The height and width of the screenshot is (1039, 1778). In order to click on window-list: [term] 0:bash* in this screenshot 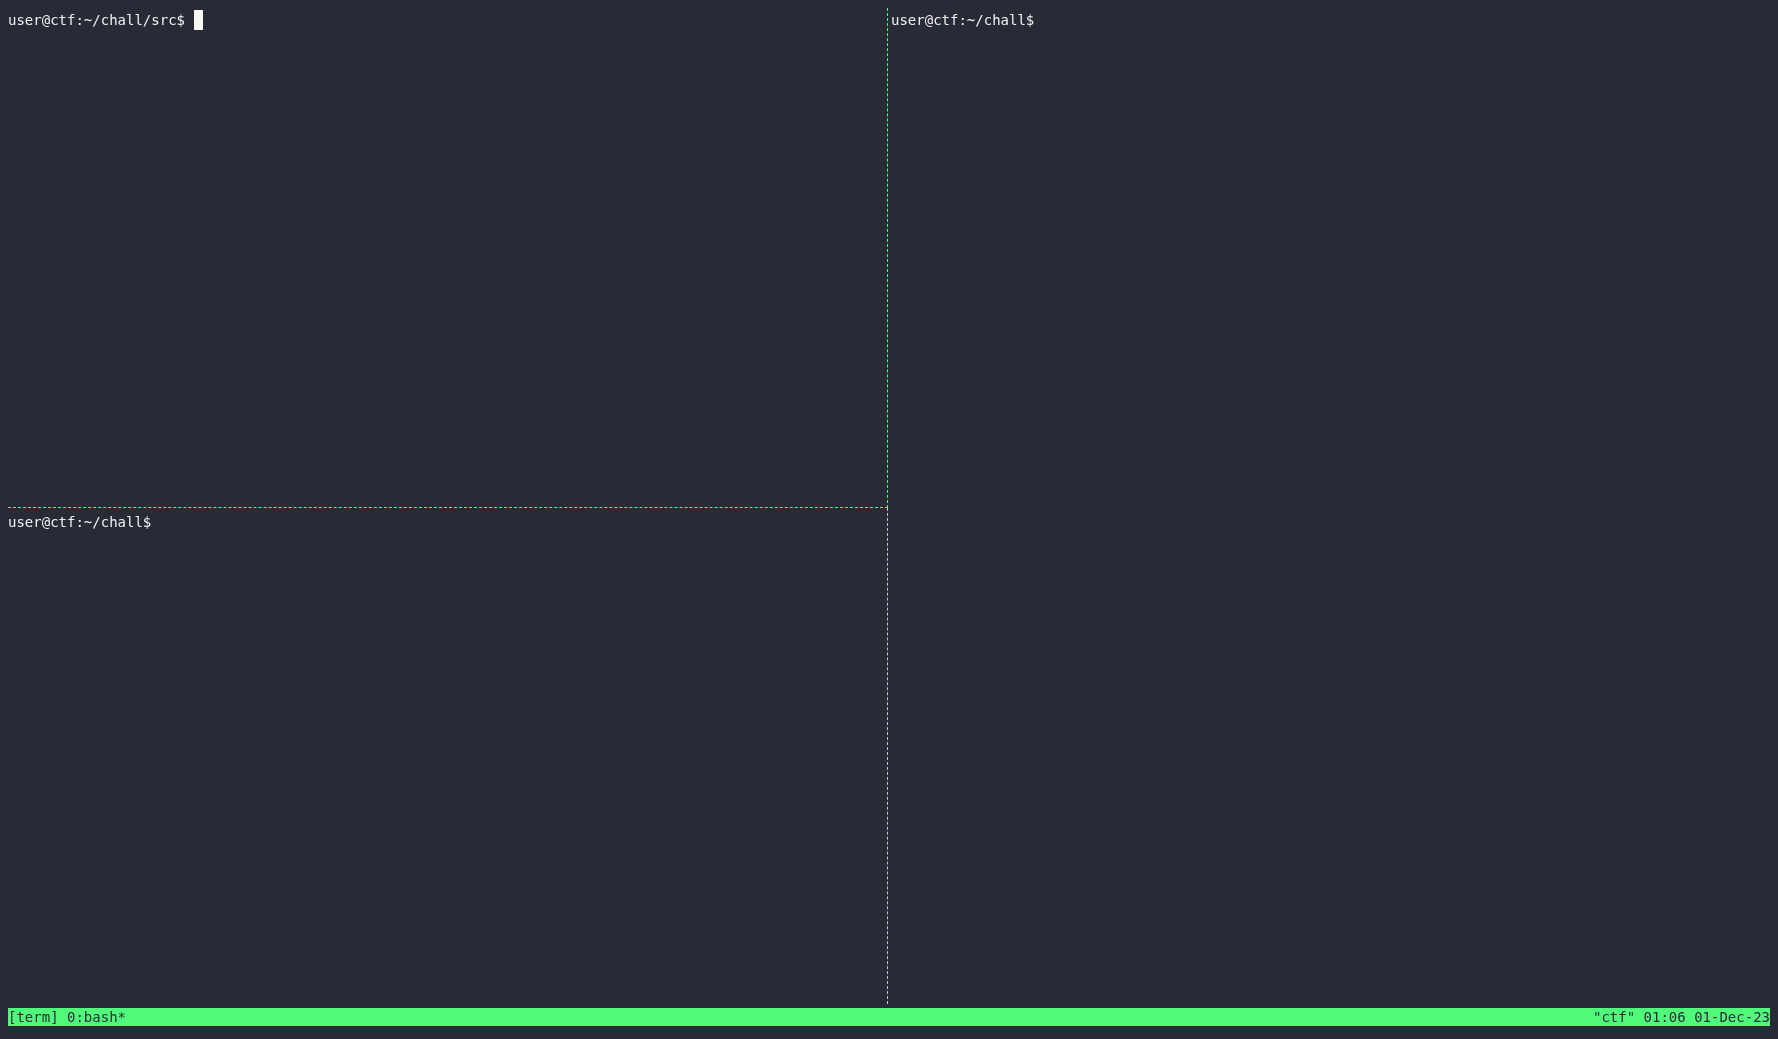, I will do `click(67, 1017)`.